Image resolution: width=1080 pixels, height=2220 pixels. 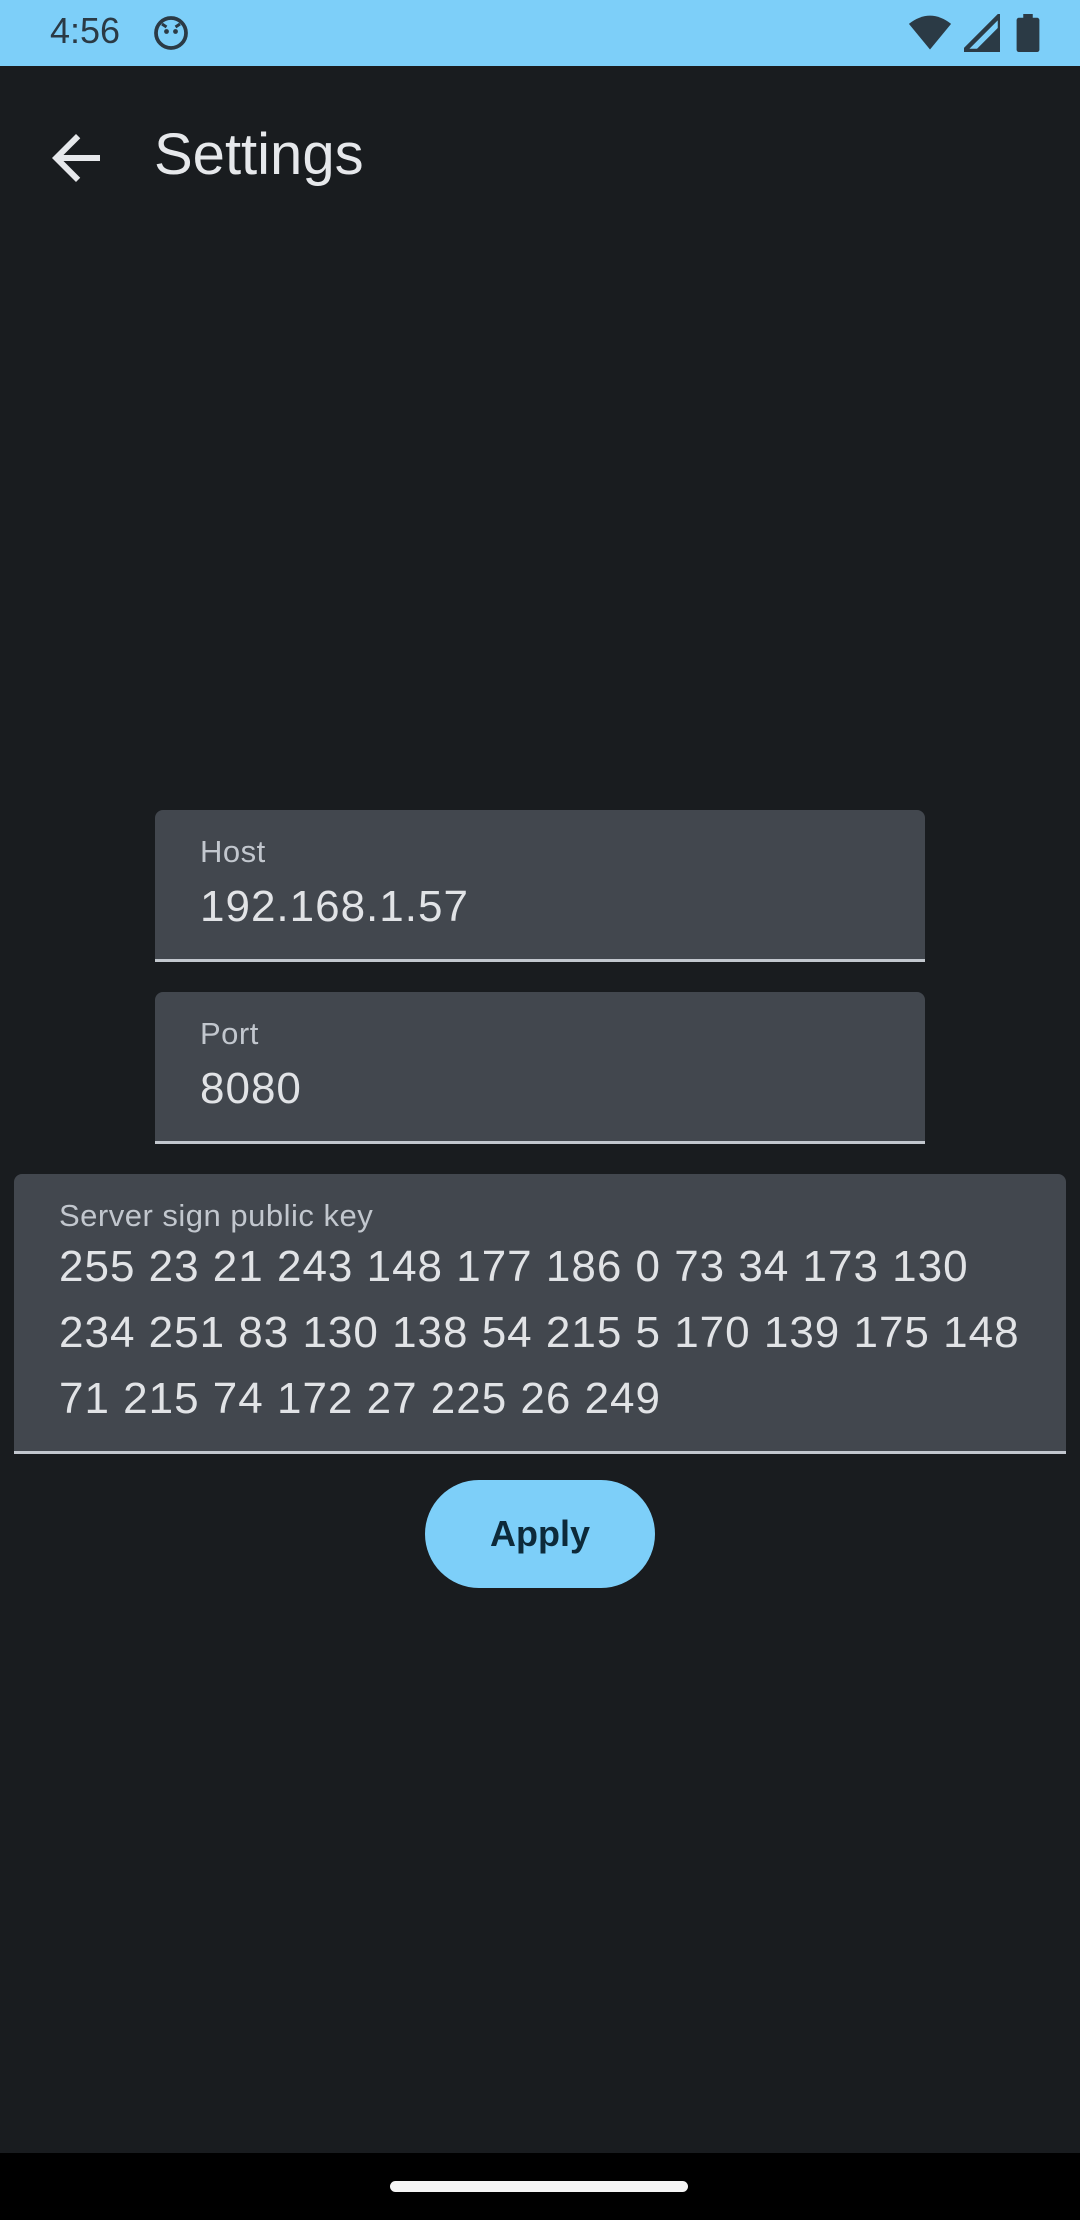 I want to click on port-value: 8080, so click(x=251, y=1089).